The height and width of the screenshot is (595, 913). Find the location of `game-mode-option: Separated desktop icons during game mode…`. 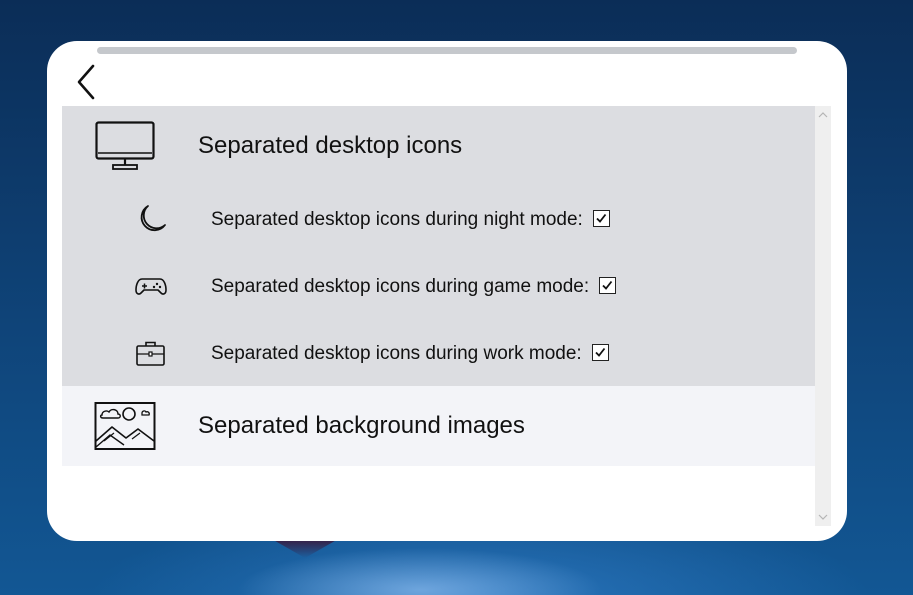

game-mode-option: Separated desktop icons during game mode… is located at coordinates (438, 286).